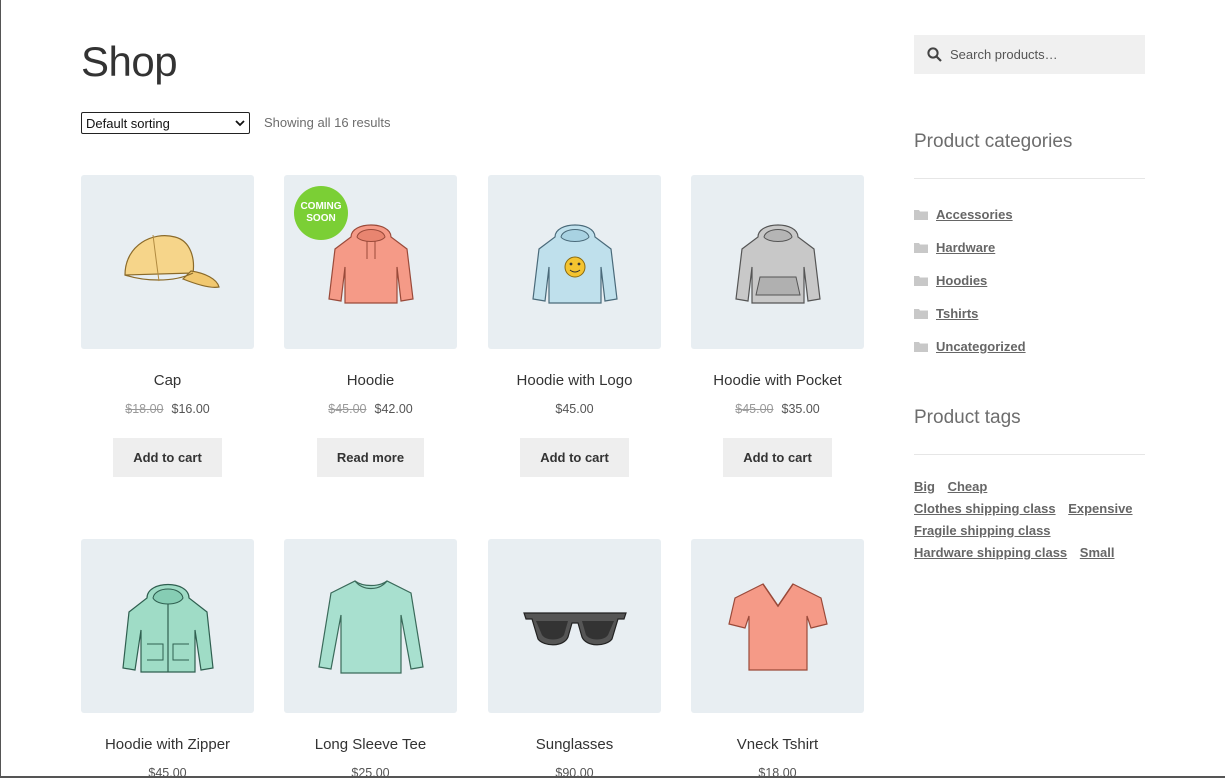  What do you see at coordinates (777, 410) in the screenshot?
I see `product-price: $45.00 $35.00` at bounding box center [777, 410].